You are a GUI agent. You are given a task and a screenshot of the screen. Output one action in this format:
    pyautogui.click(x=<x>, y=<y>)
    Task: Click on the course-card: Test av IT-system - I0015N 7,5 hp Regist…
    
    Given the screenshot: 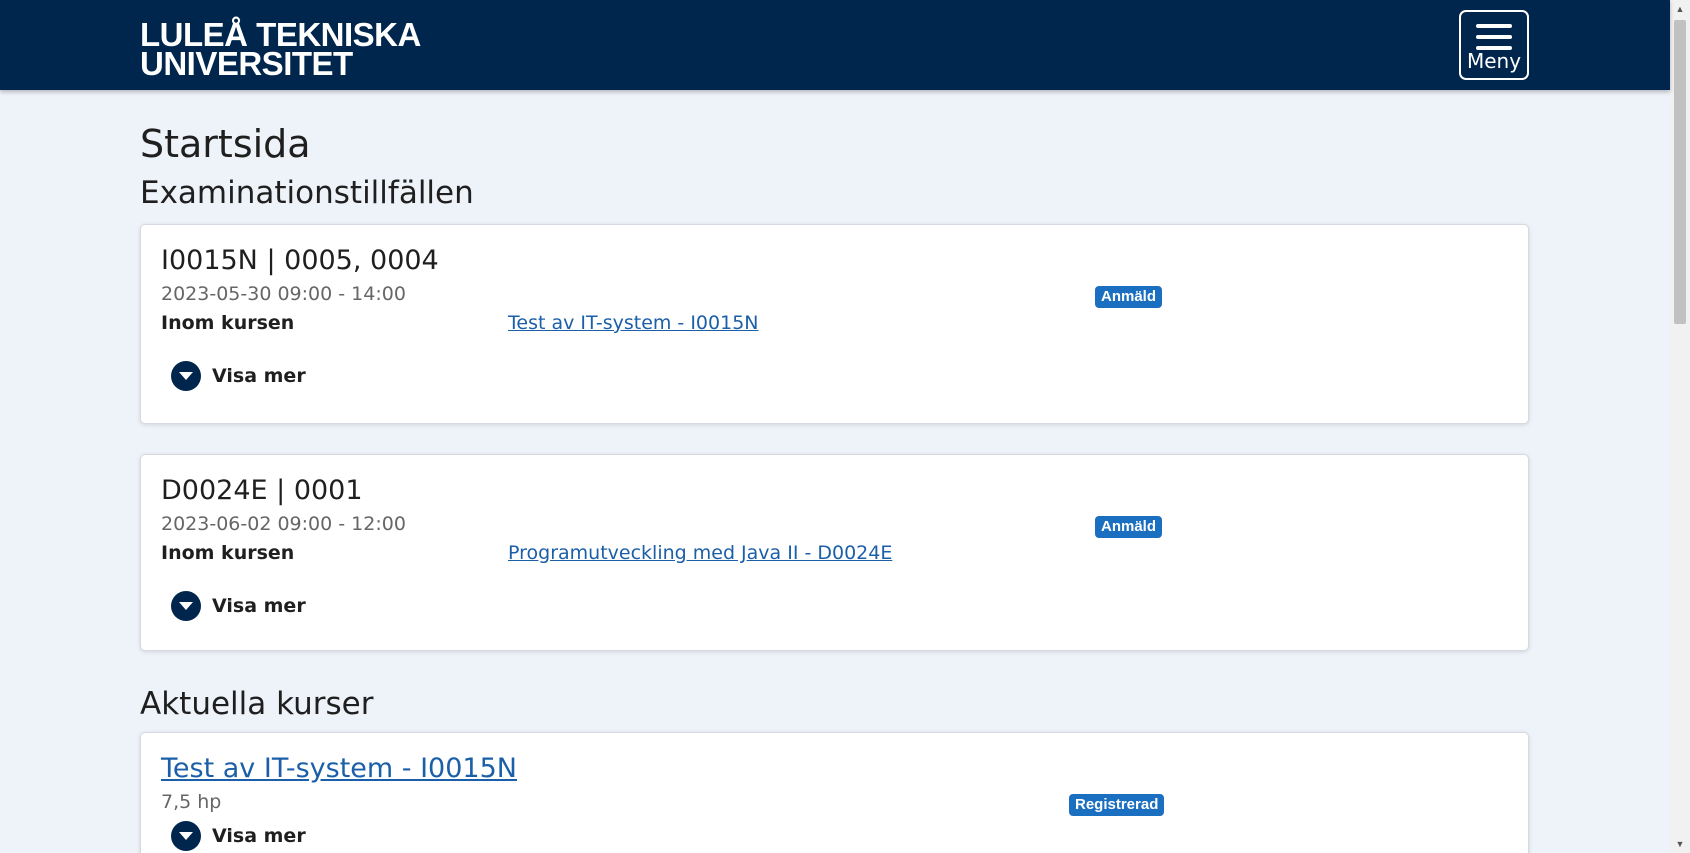 What is the action you would take?
    pyautogui.click(x=834, y=792)
    